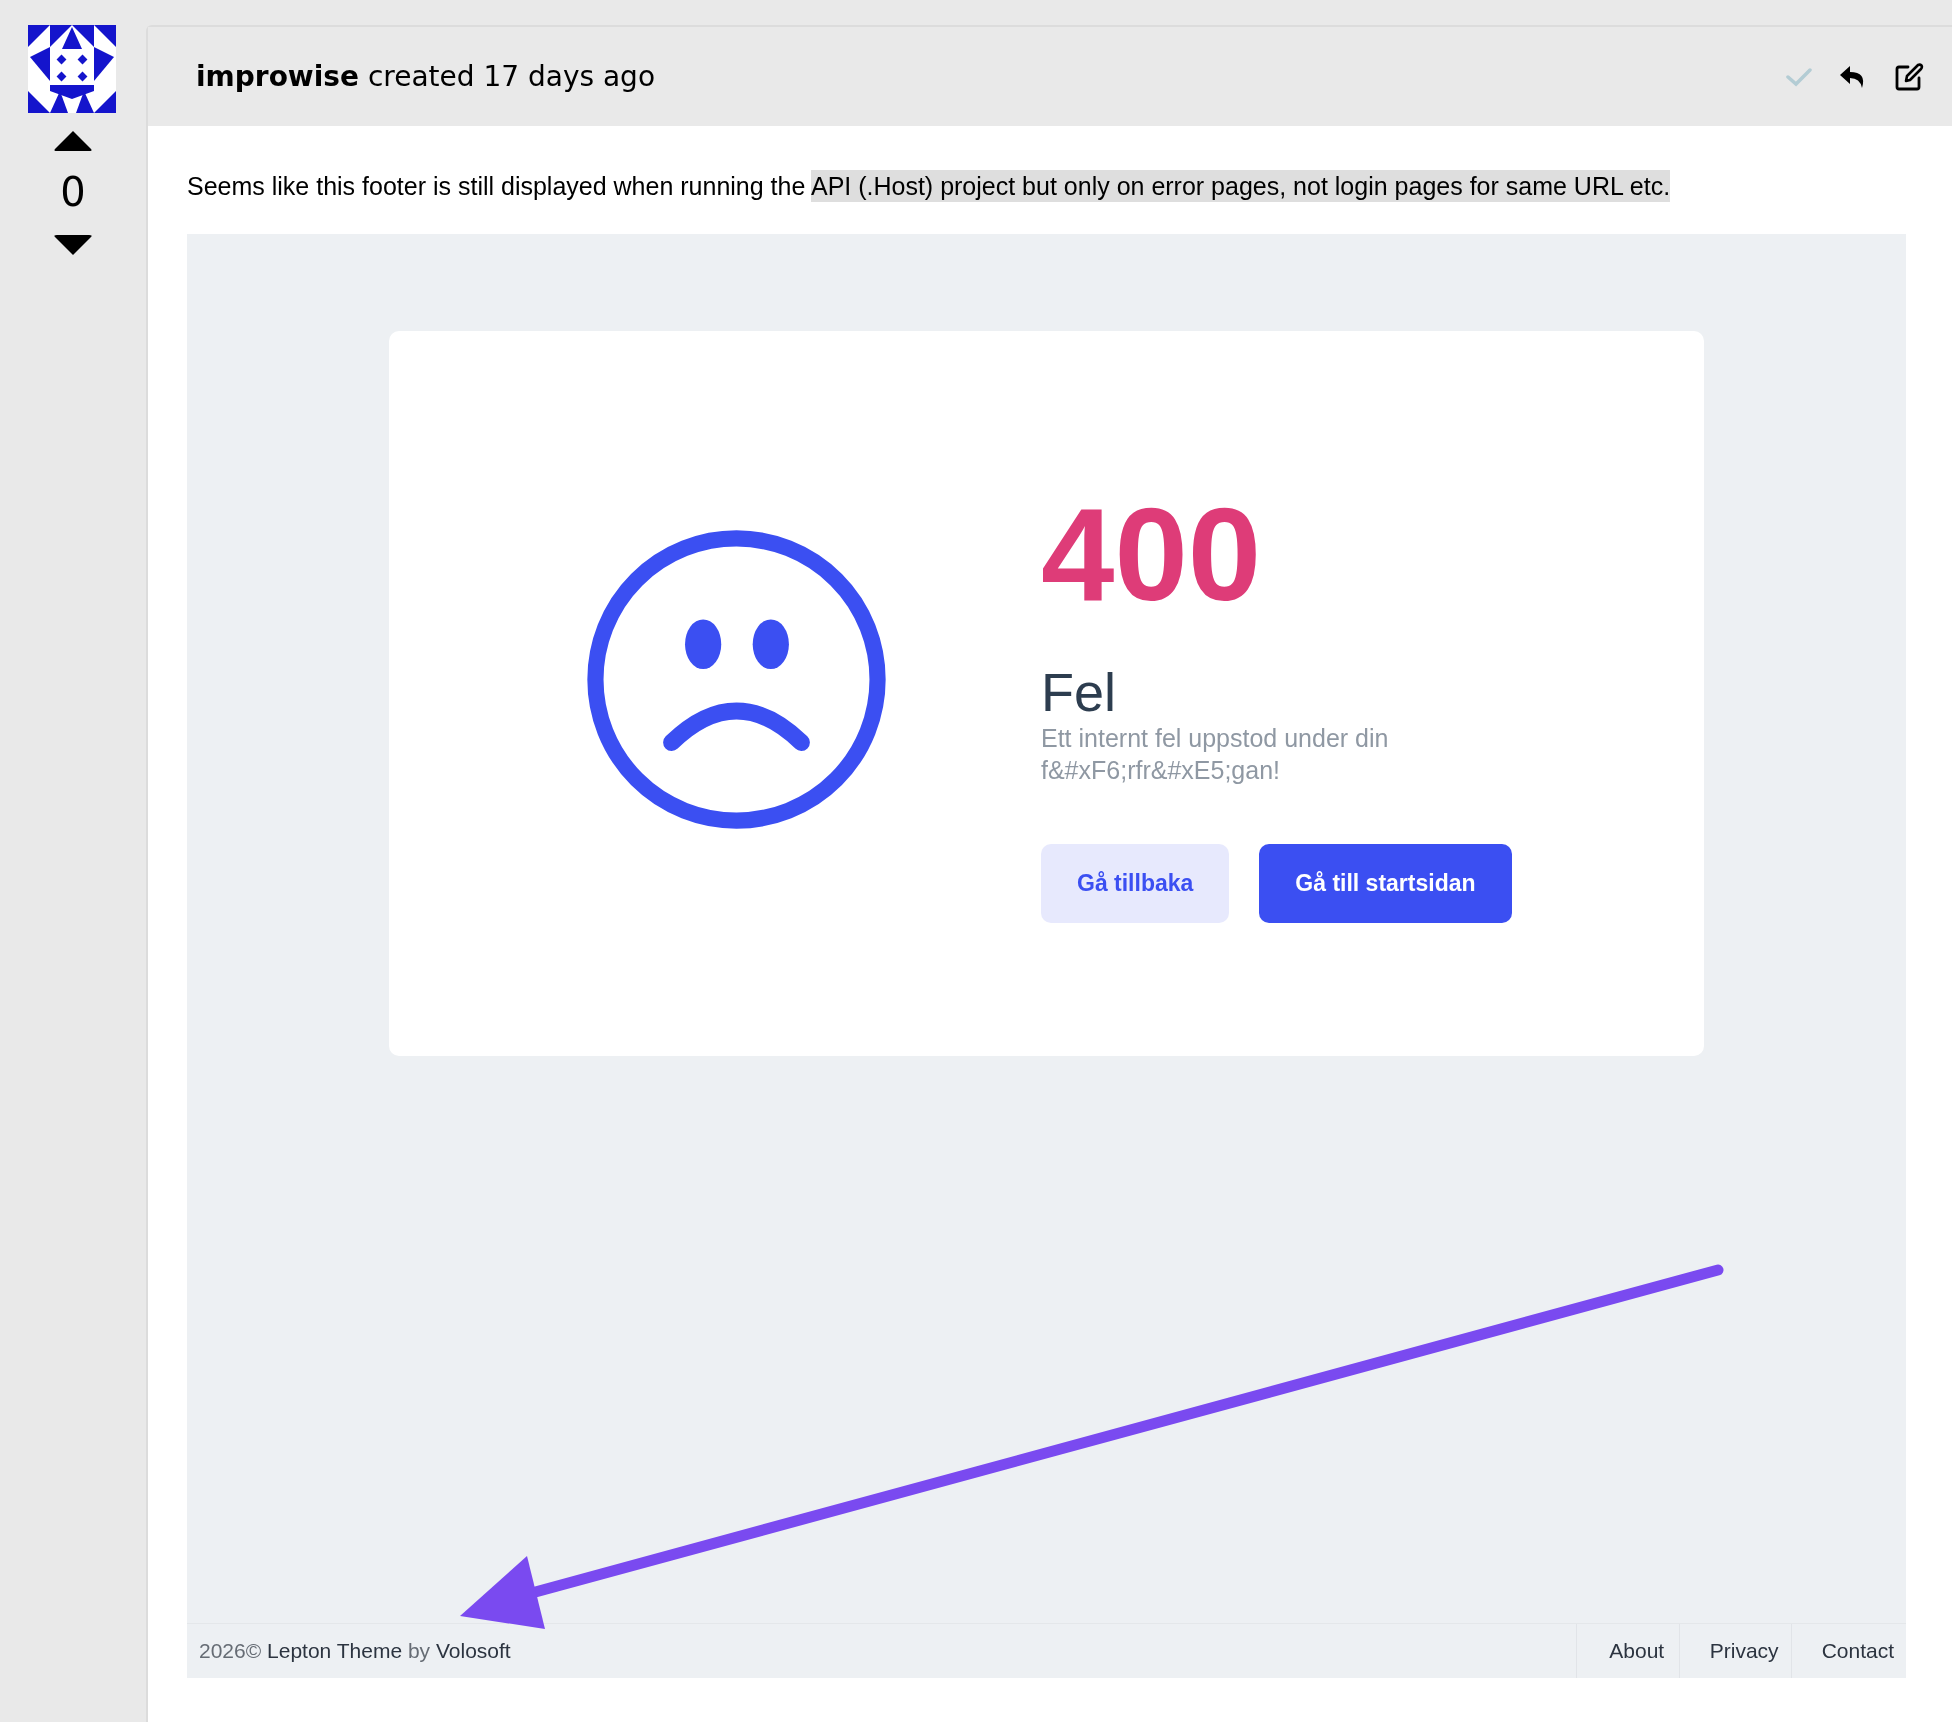  Describe the element at coordinates (73, 192) in the screenshot. I see `vote-count: 0` at that location.